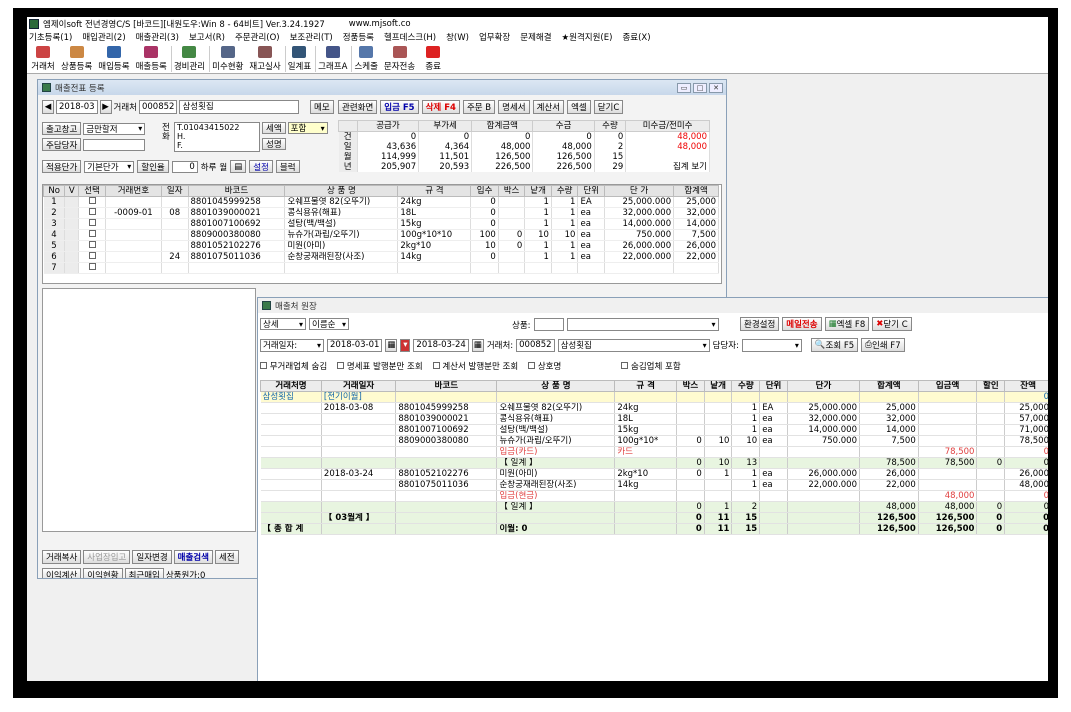 This screenshot has height=712, width=1071. I want to click on grid-header-cell: 박스, so click(511, 191).